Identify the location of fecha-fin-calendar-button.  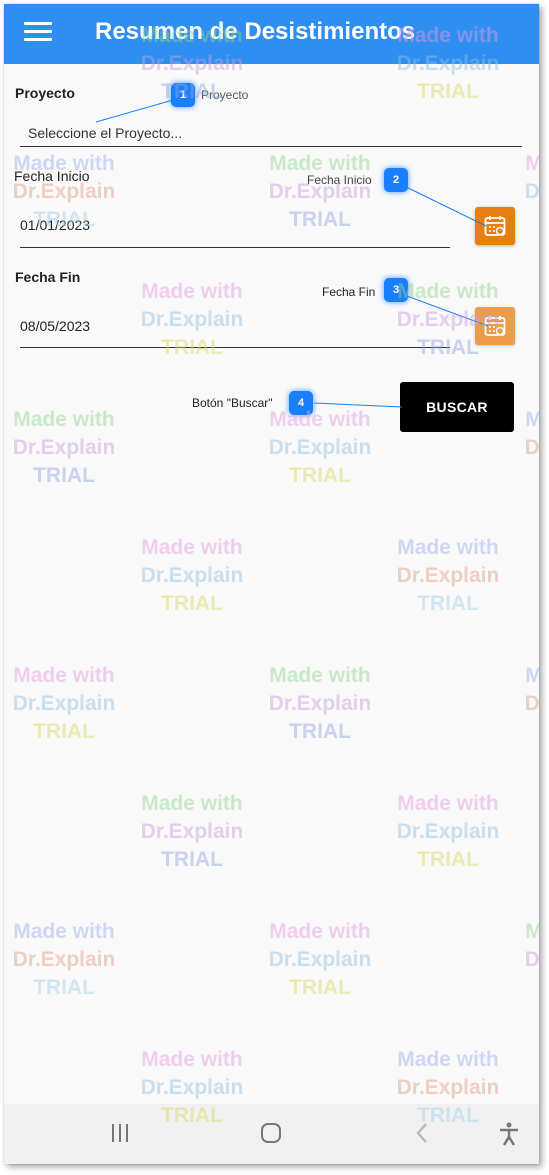
(495, 326).